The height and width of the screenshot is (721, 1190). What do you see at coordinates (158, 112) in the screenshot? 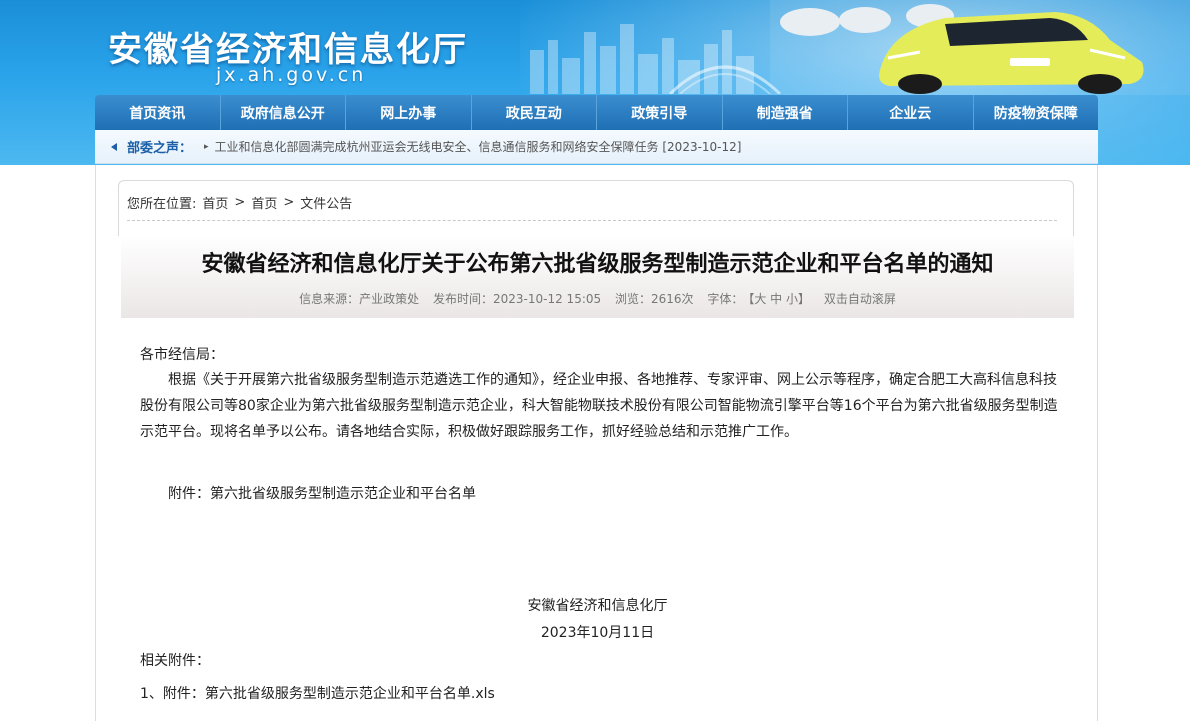
I see `nav-item-home-news: 首页资讯` at bounding box center [158, 112].